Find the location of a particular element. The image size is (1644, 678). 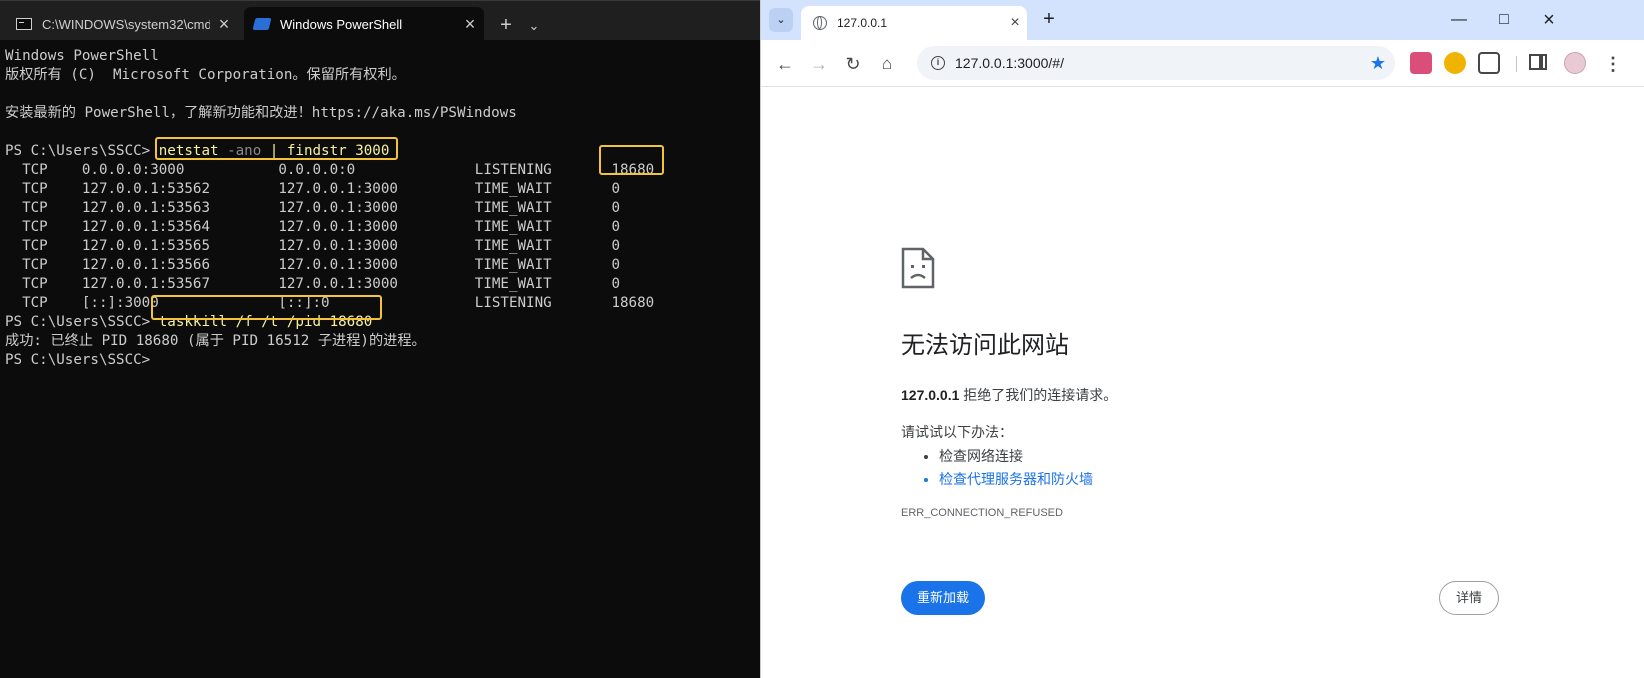

error-description-text: 拒绝了我们的连接请求。 is located at coordinates (1038, 395).